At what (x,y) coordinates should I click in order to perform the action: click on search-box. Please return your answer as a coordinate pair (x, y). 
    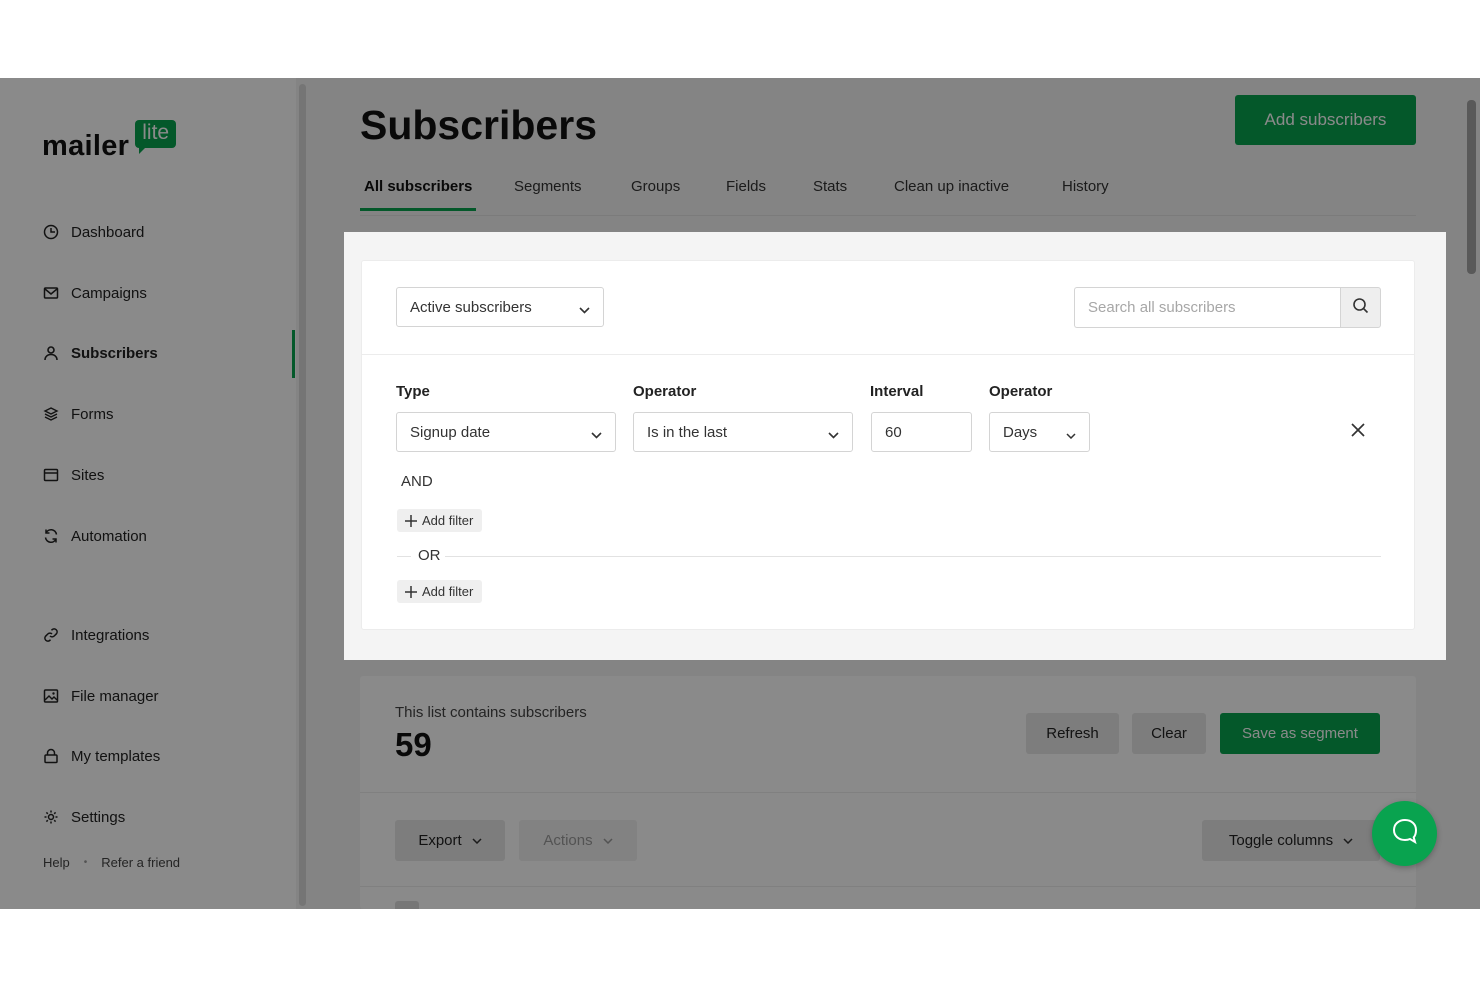
    Looking at the image, I should click on (1227, 307).